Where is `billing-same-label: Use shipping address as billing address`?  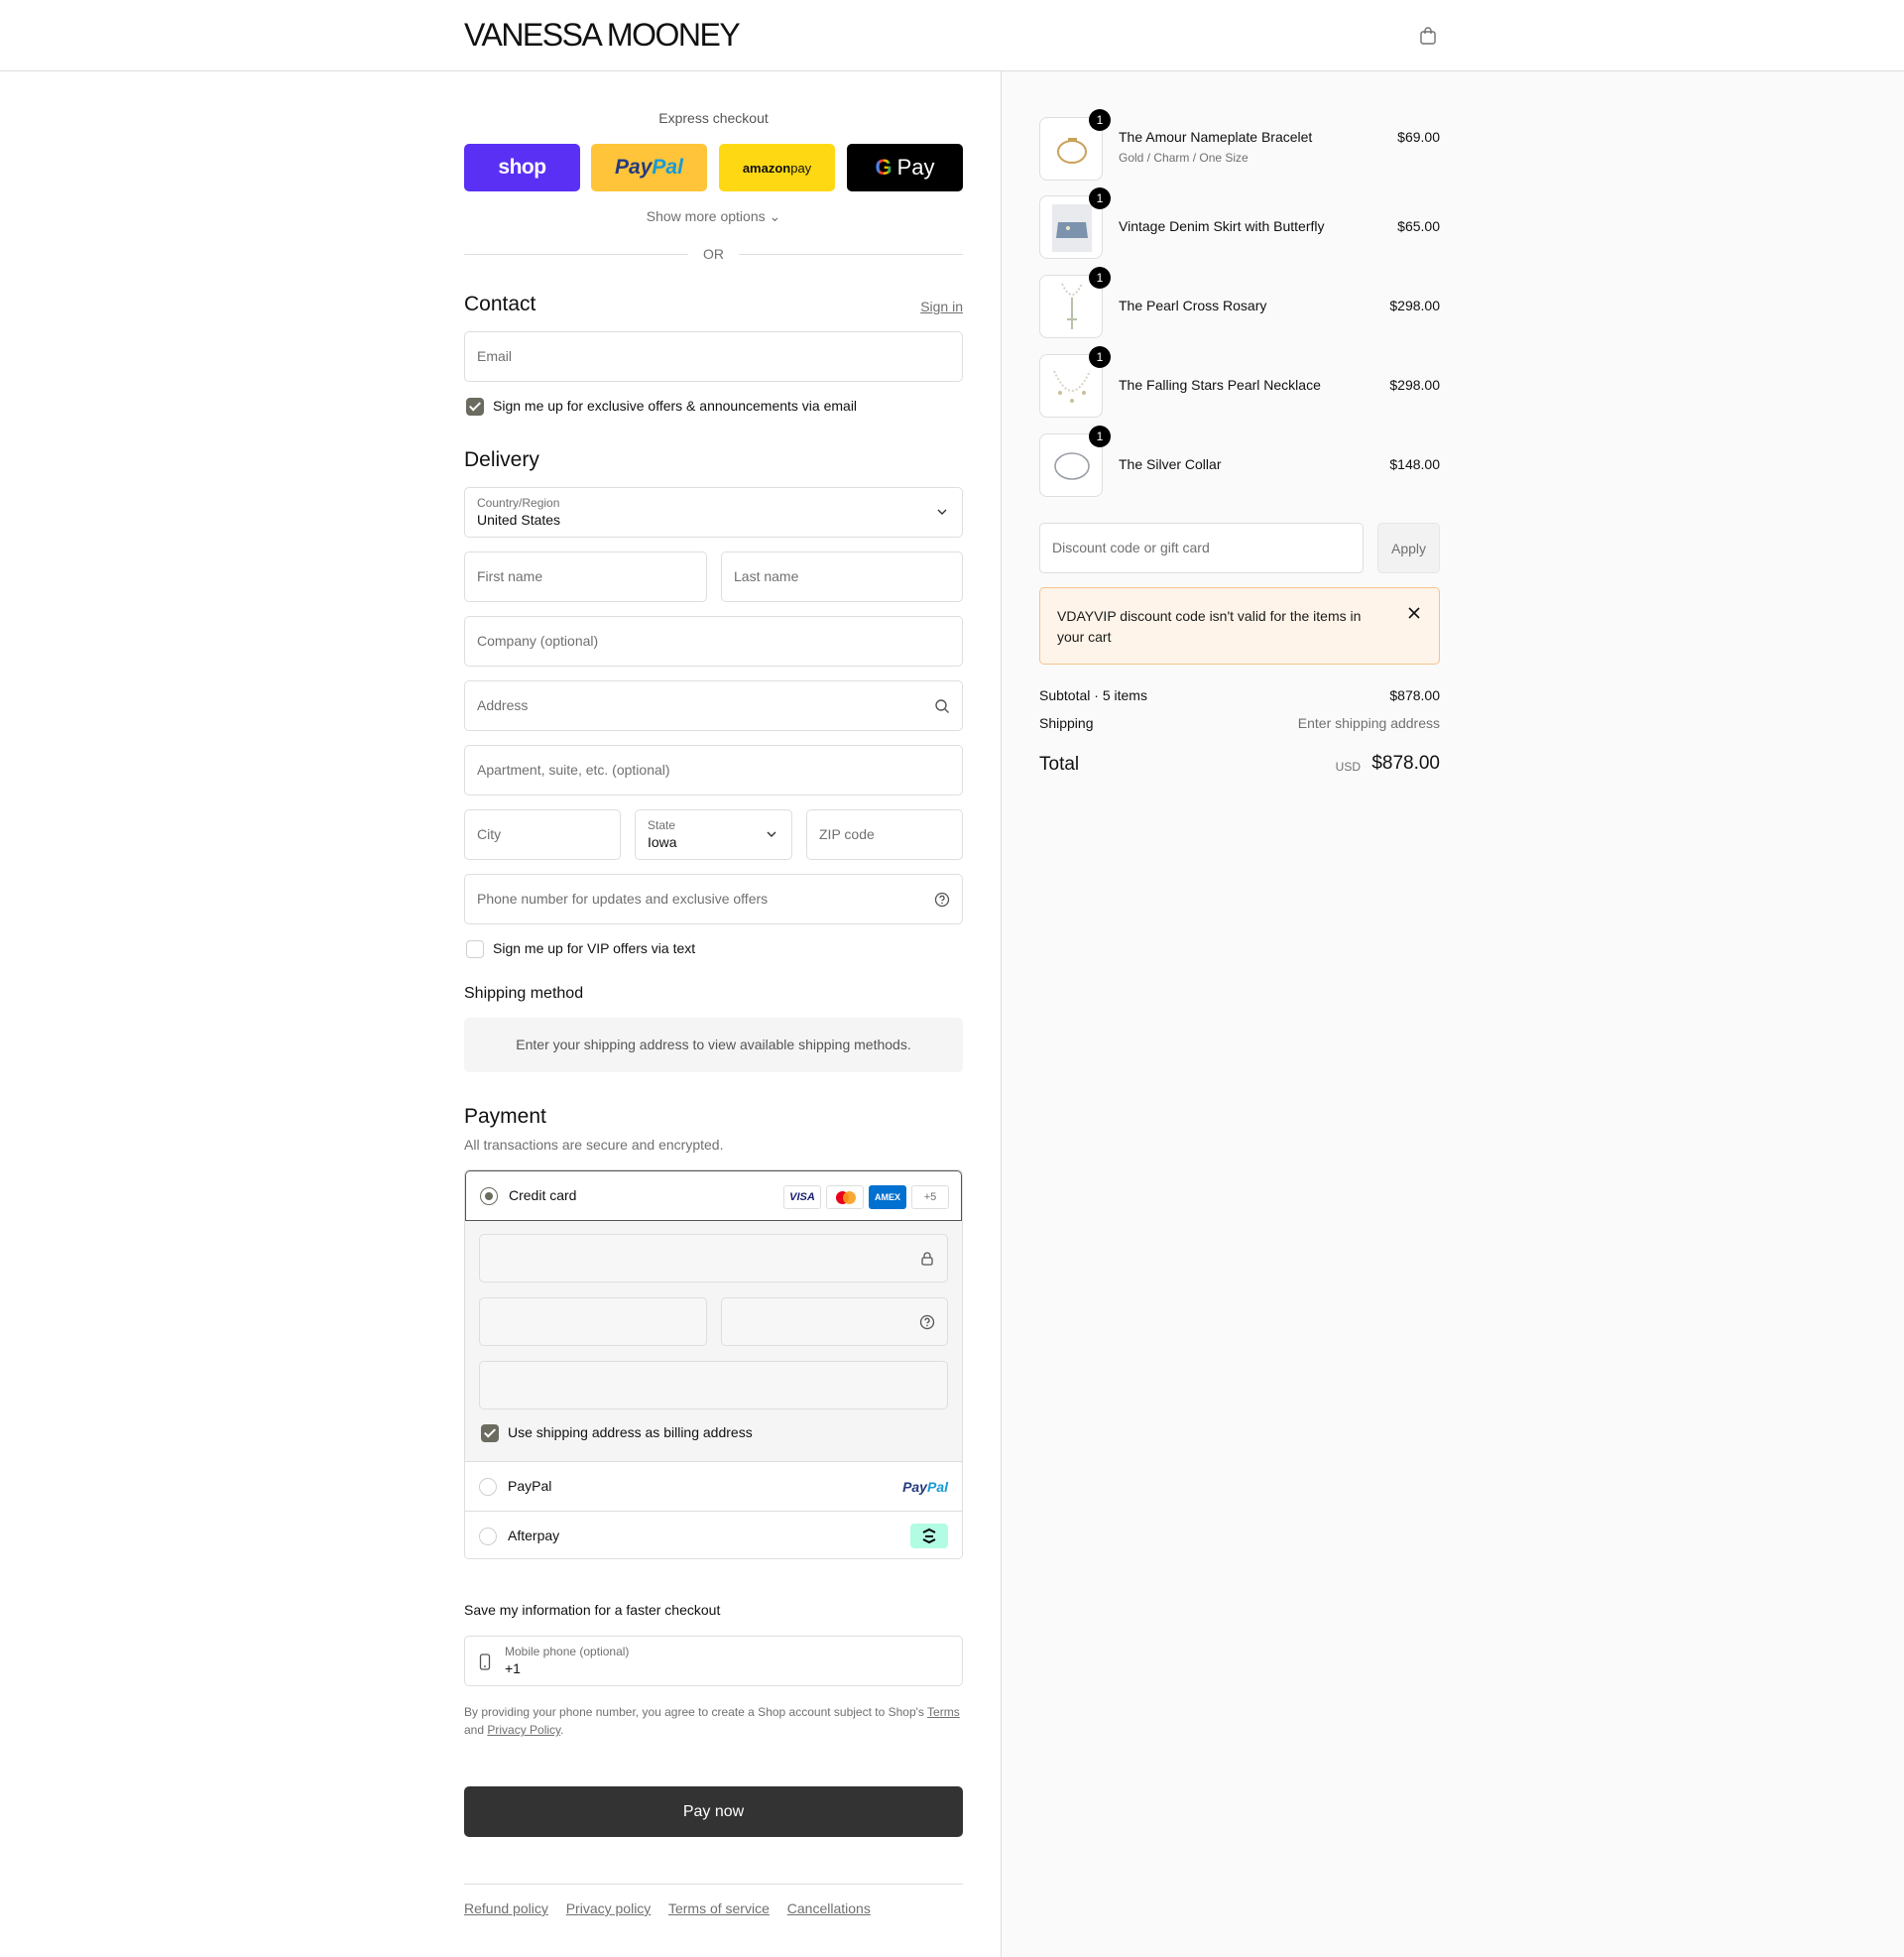 billing-same-label: Use shipping address as billing address is located at coordinates (630, 1432).